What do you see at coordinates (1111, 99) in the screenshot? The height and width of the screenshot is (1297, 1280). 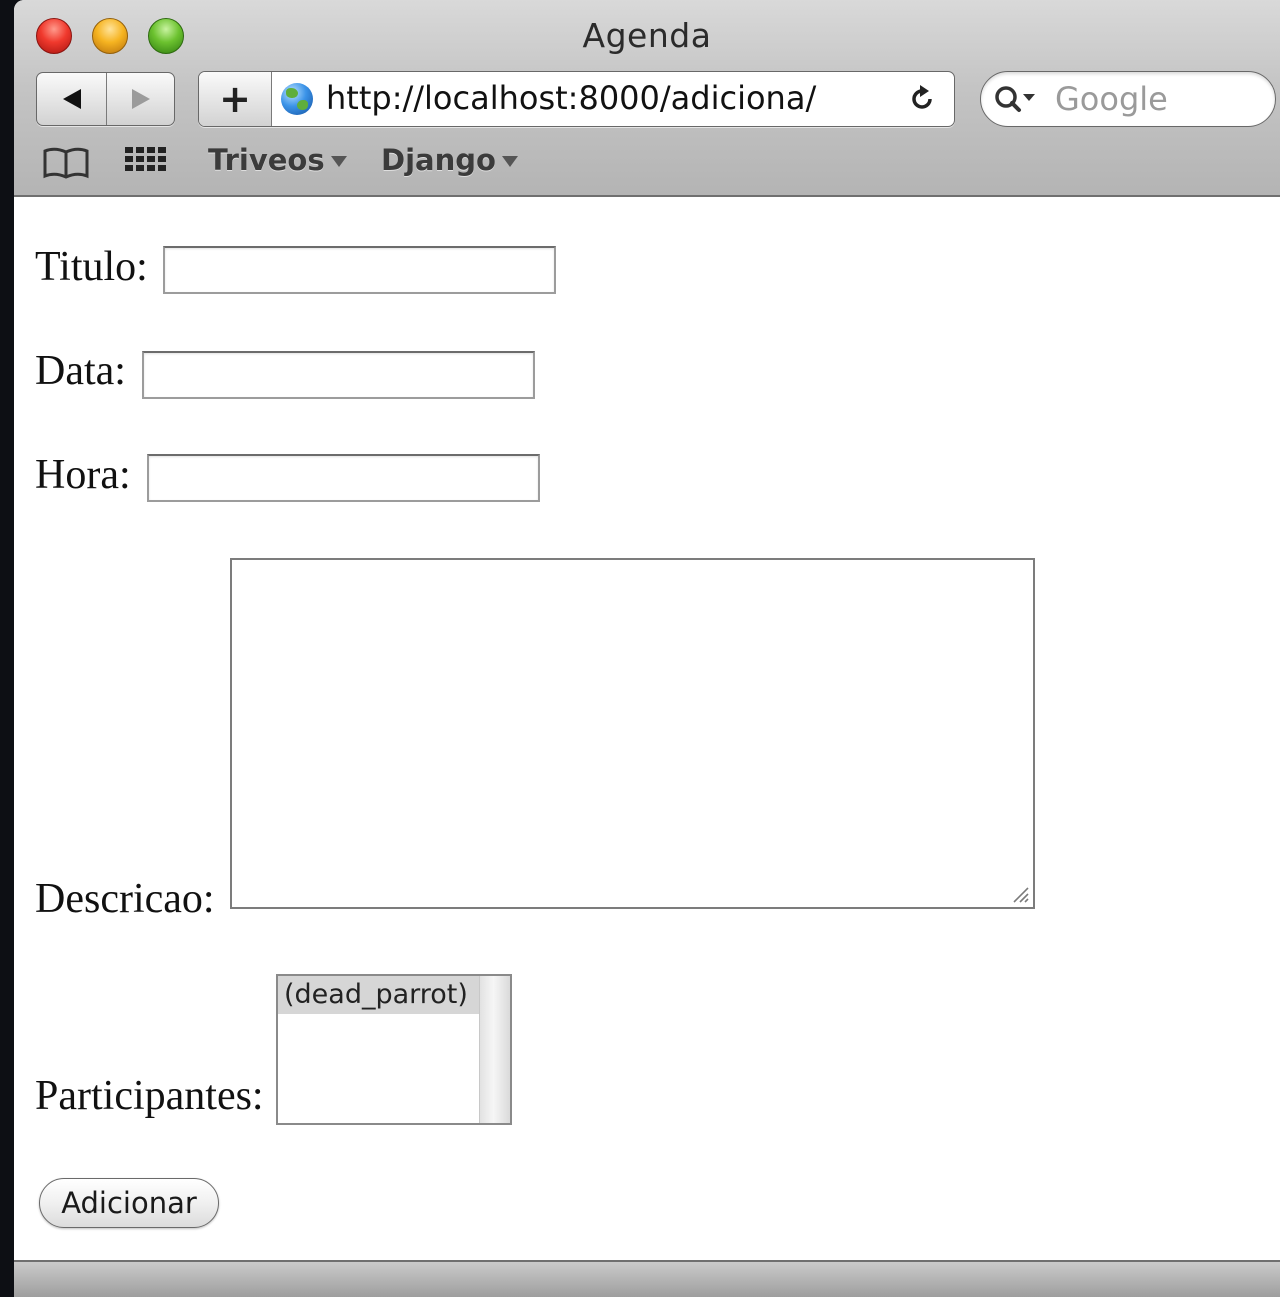 I see `search-placeholder: Google` at bounding box center [1111, 99].